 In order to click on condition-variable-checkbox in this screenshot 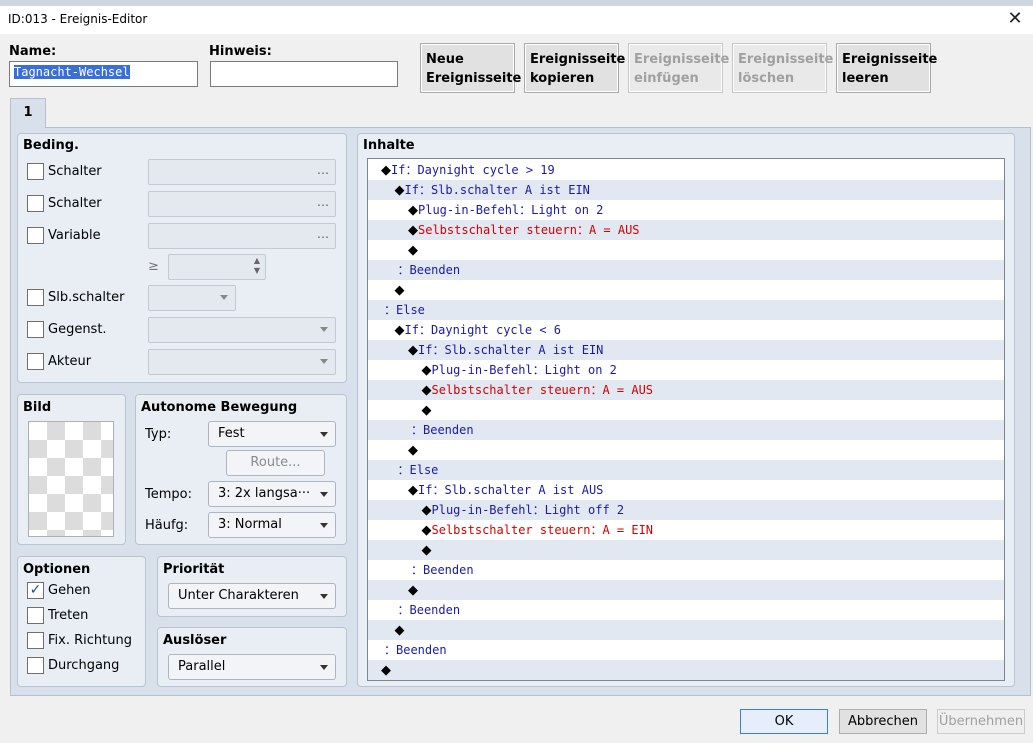, I will do `click(35, 235)`.